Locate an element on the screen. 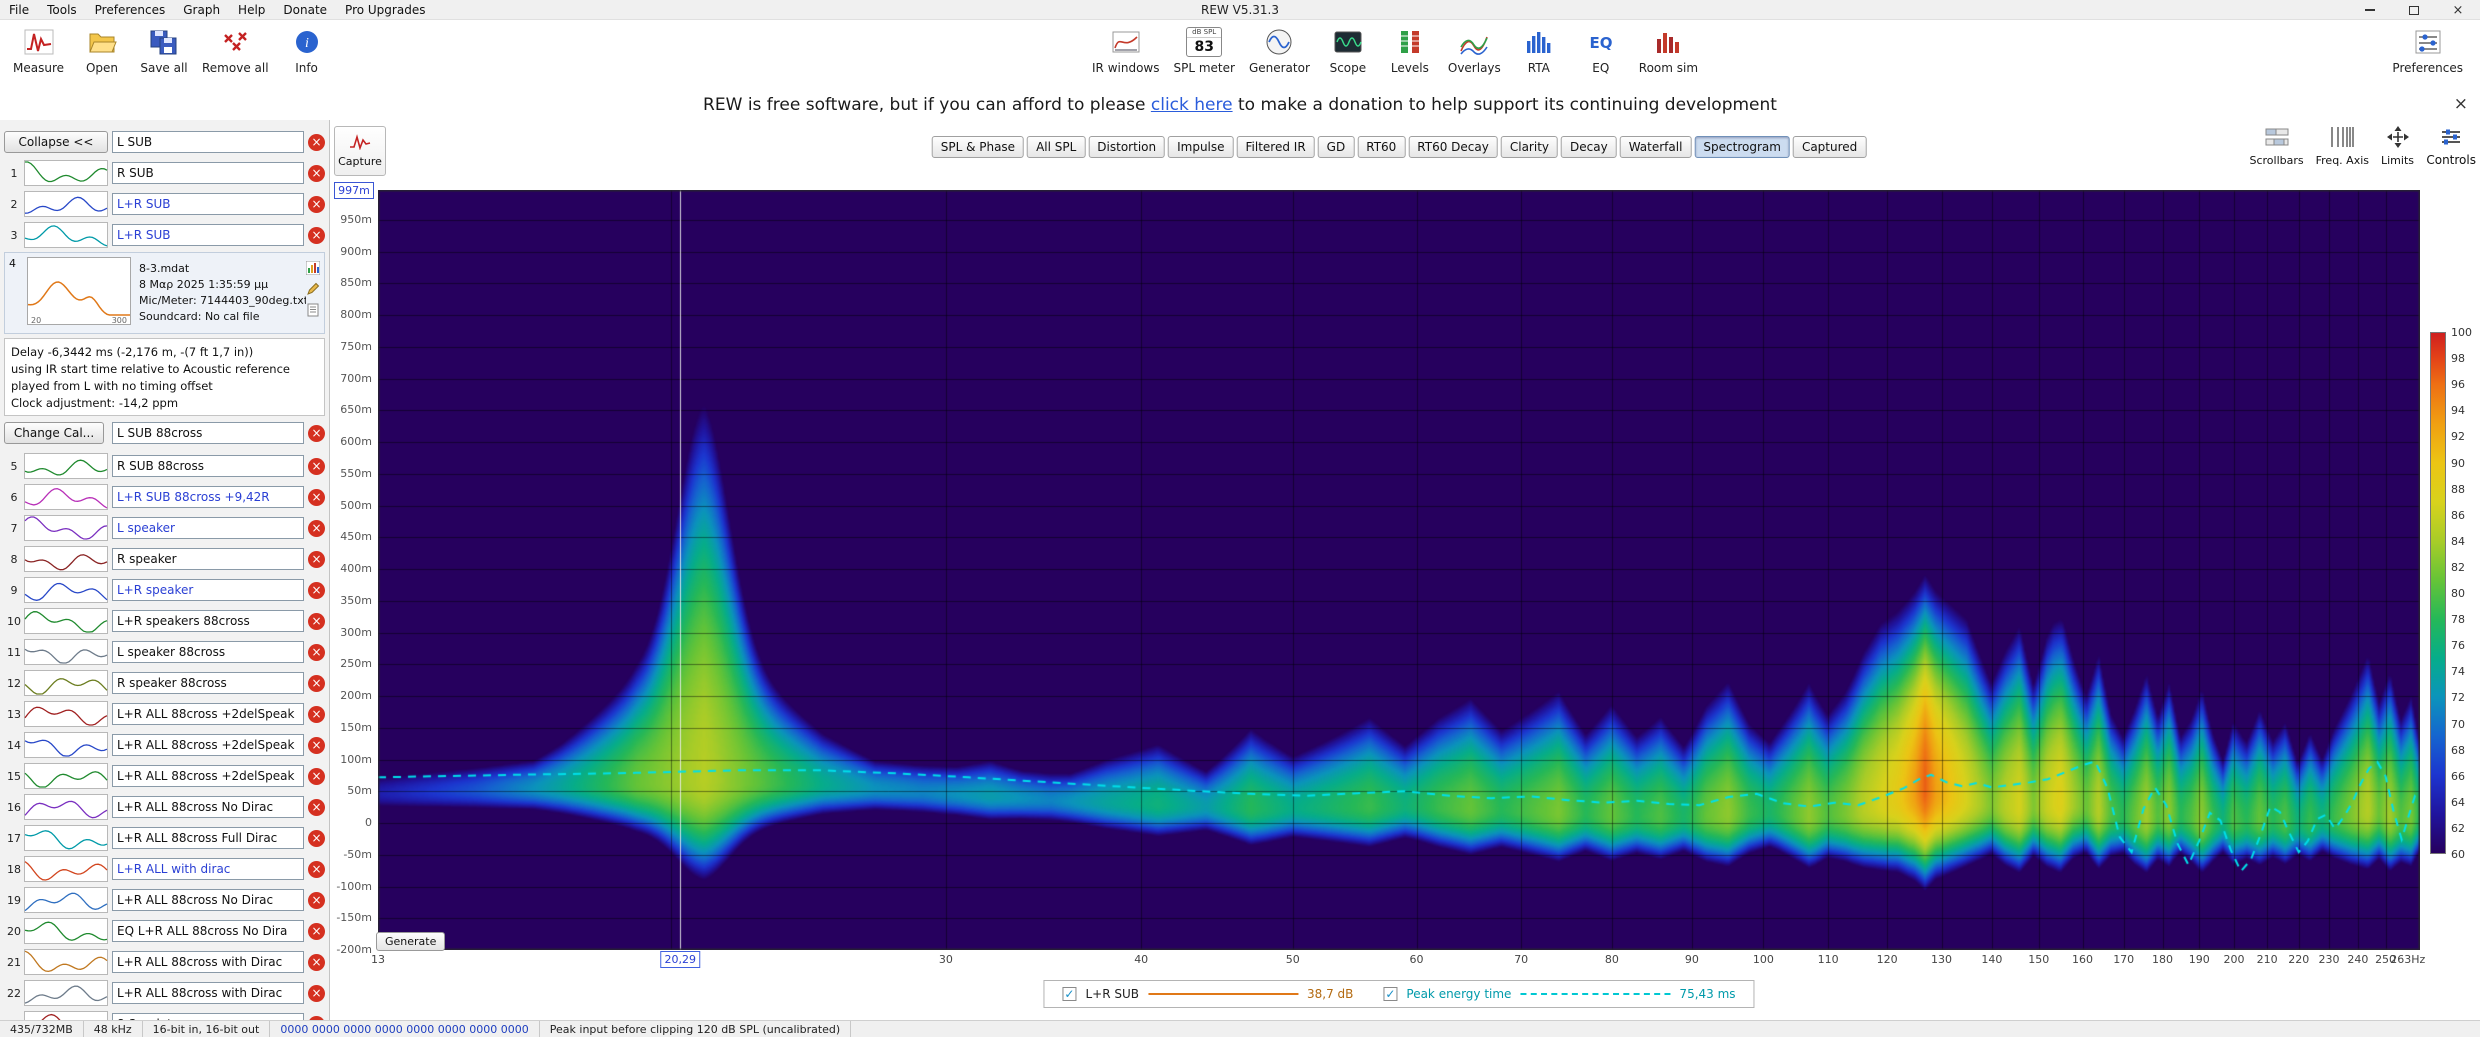 The image size is (2480, 1037). toolbar-button-eq: EQ EQ is located at coordinates (1601, 49).